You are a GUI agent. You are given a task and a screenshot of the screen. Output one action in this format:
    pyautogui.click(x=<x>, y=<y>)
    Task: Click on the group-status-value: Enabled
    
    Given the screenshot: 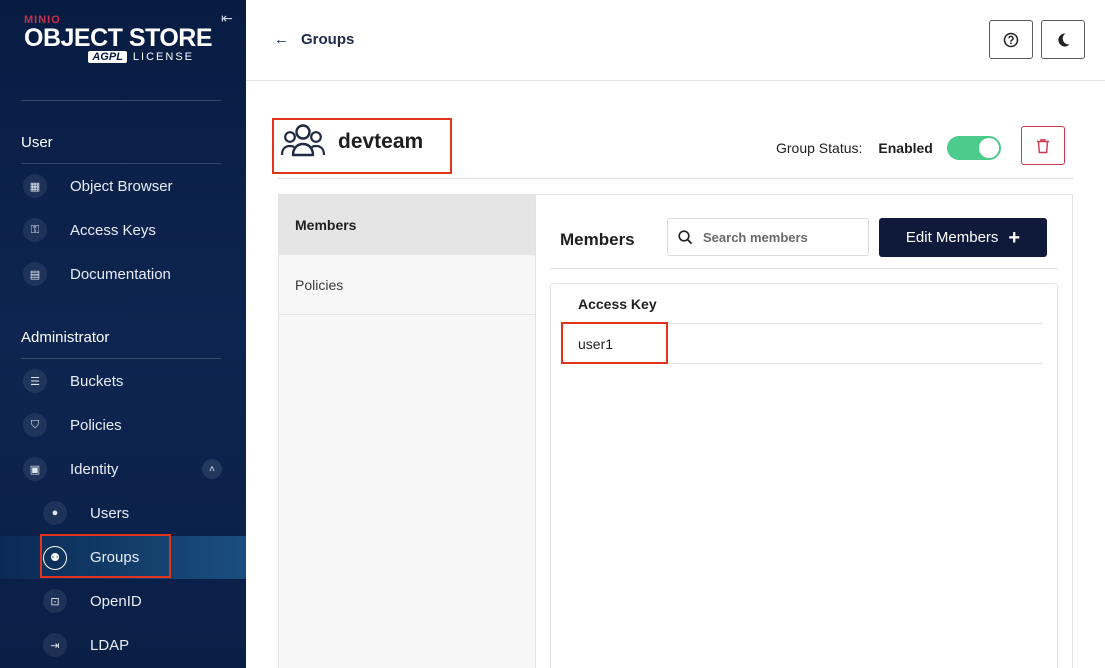 What is the action you would take?
    pyautogui.click(x=905, y=148)
    